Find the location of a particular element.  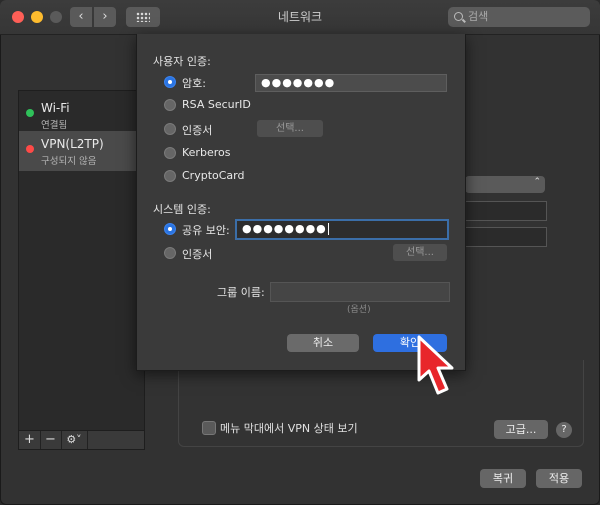

cancel-button: 취소 is located at coordinates (323, 343).